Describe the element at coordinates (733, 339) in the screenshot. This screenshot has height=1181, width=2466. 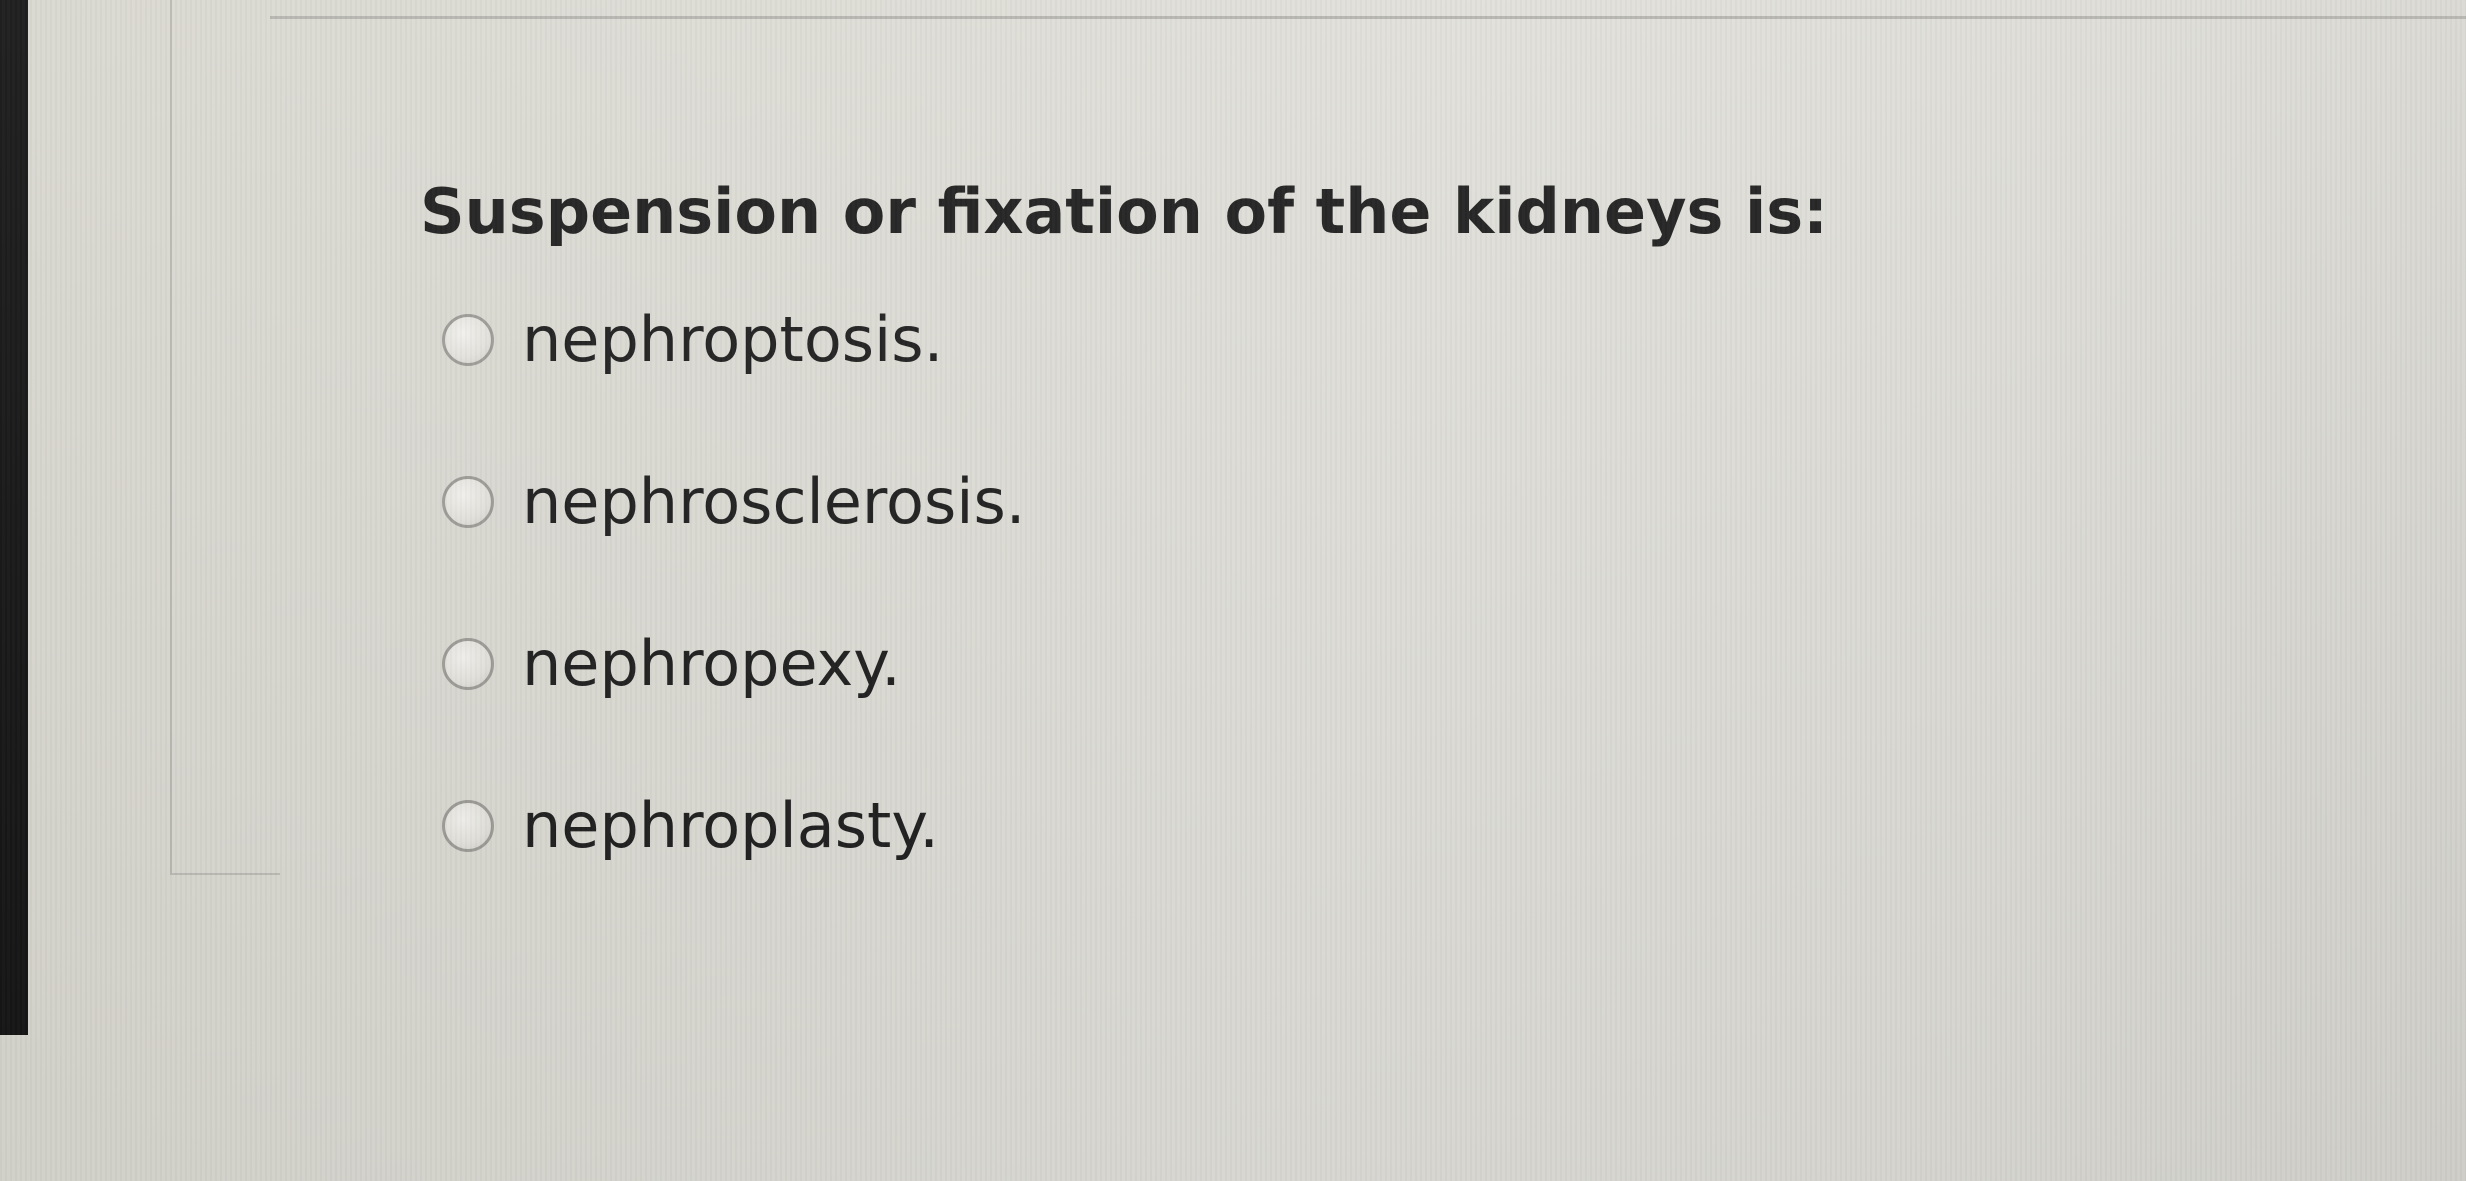
I see `answer-option-label: nephroptosis.` at that location.